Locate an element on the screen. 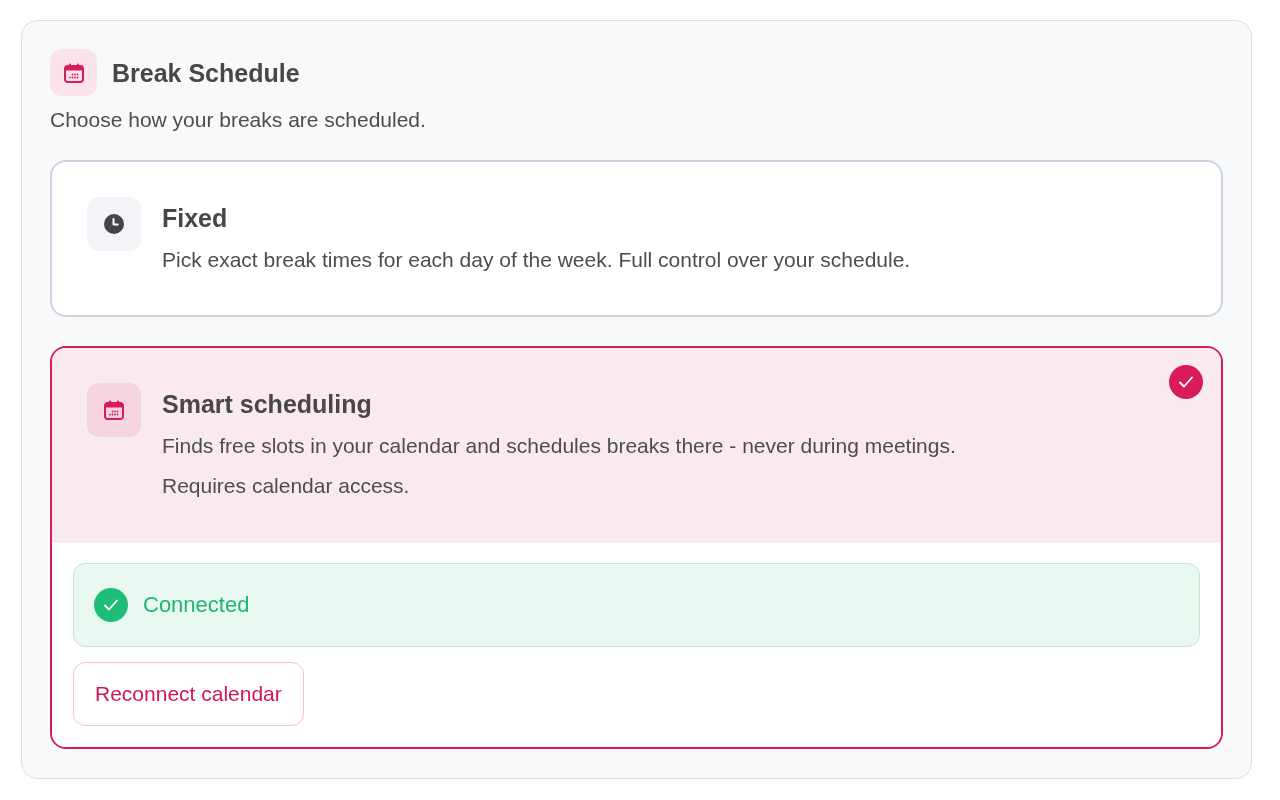 This screenshot has height=800, width=1280. option-title: Fixed is located at coordinates (195, 218).